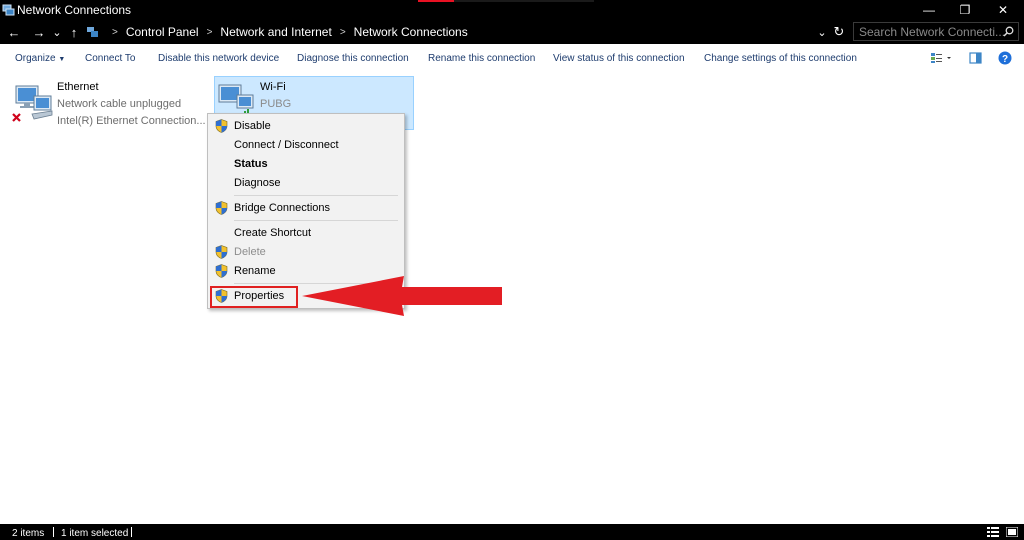  Describe the element at coordinates (839, 32) in the screenshot. I see `refresh-button: ↻` at that location.